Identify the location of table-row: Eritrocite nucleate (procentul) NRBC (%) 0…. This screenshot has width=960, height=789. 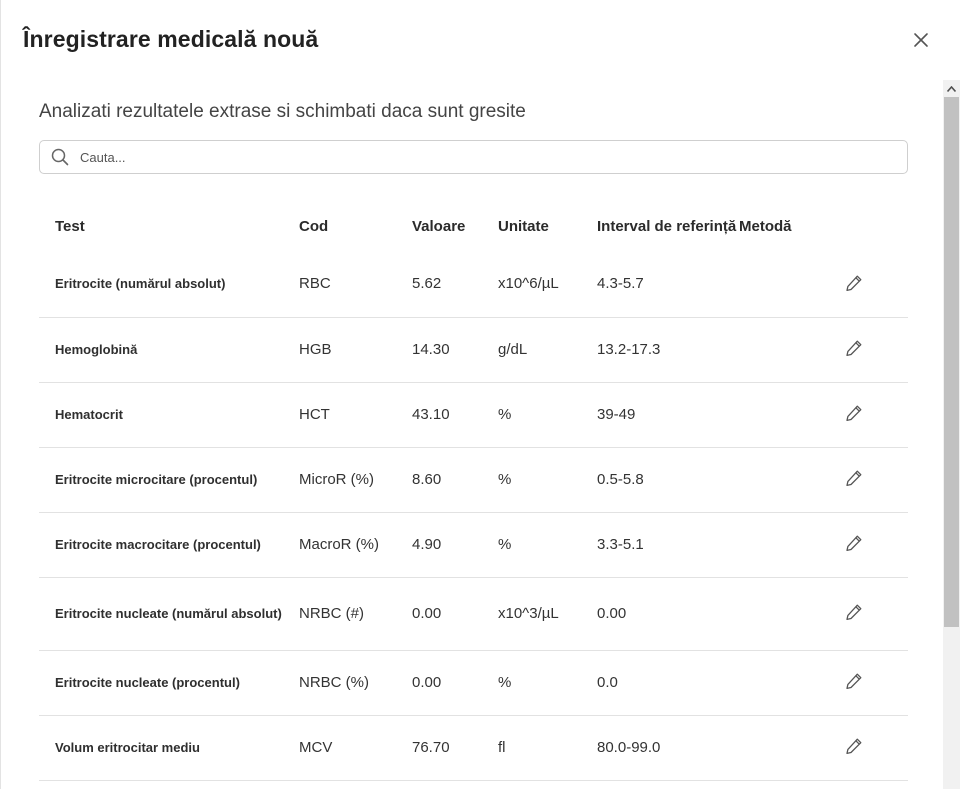
(473, 683).